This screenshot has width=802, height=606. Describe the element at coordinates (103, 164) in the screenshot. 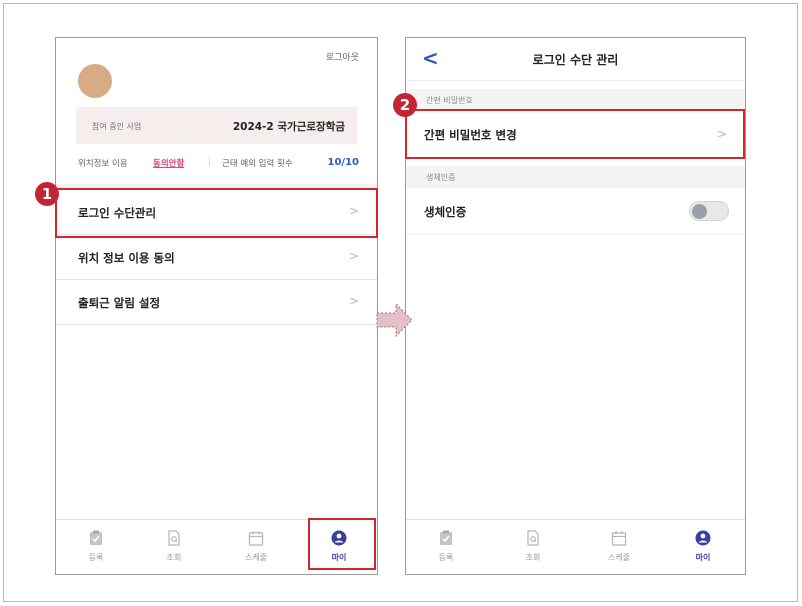

I see `location-consent-label: 위치정보 이용` at that location.